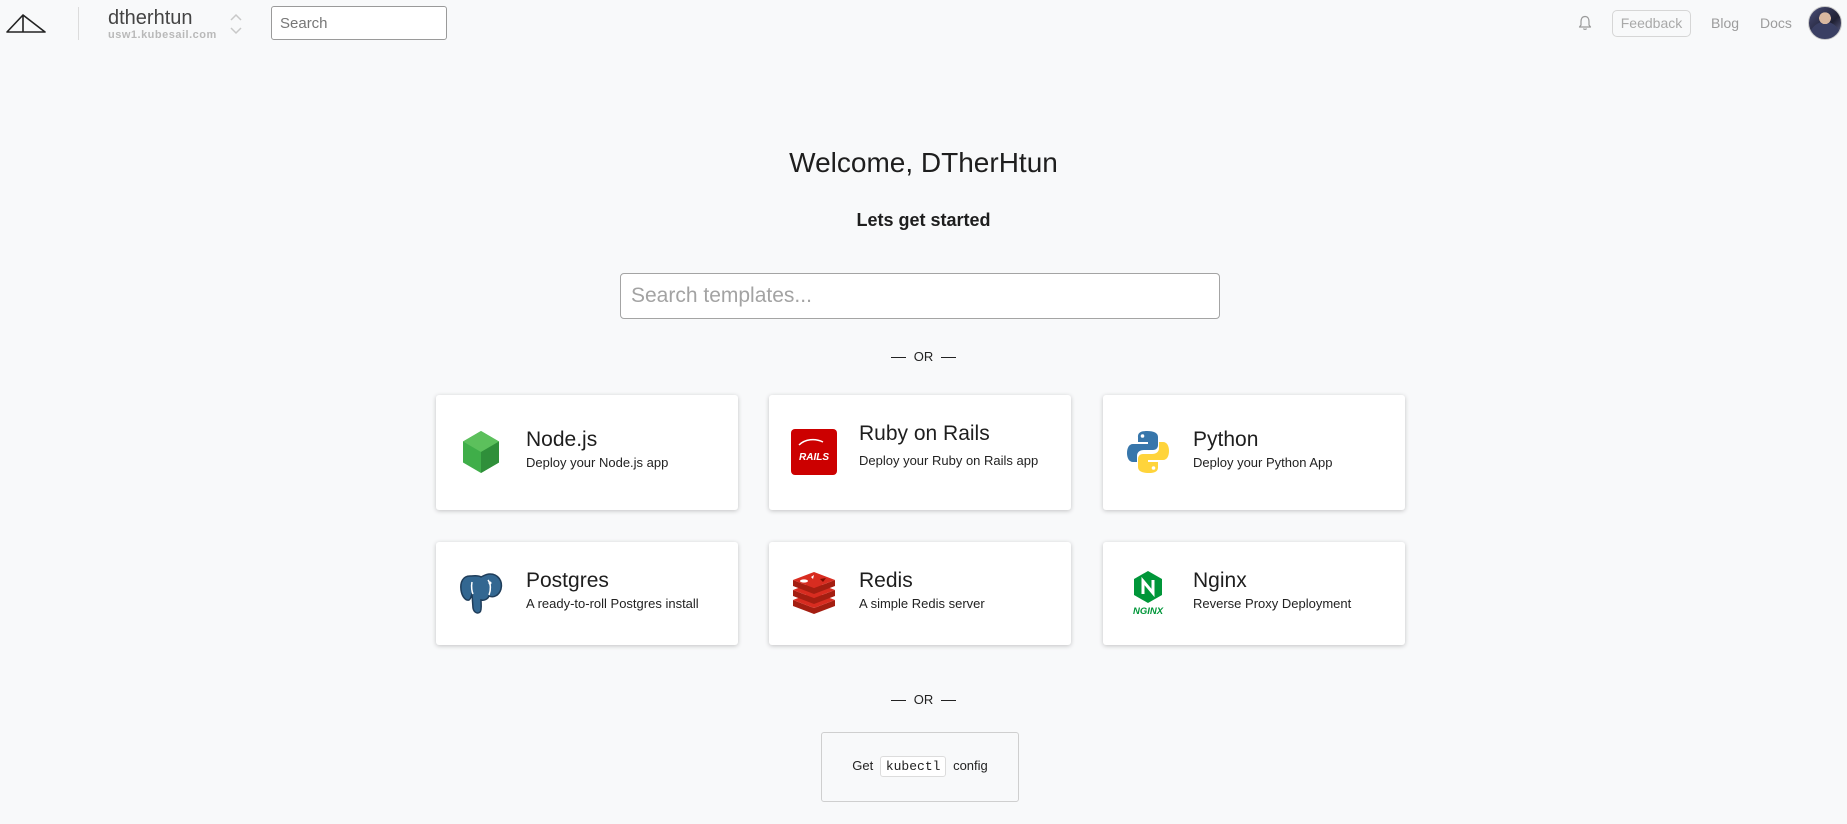 The image size is (1847, 824). What do you see at coordinates (597, 462) in the screenshot?
I see `template-description: Deploy your Node.js app` at bounding box center [597, 462].